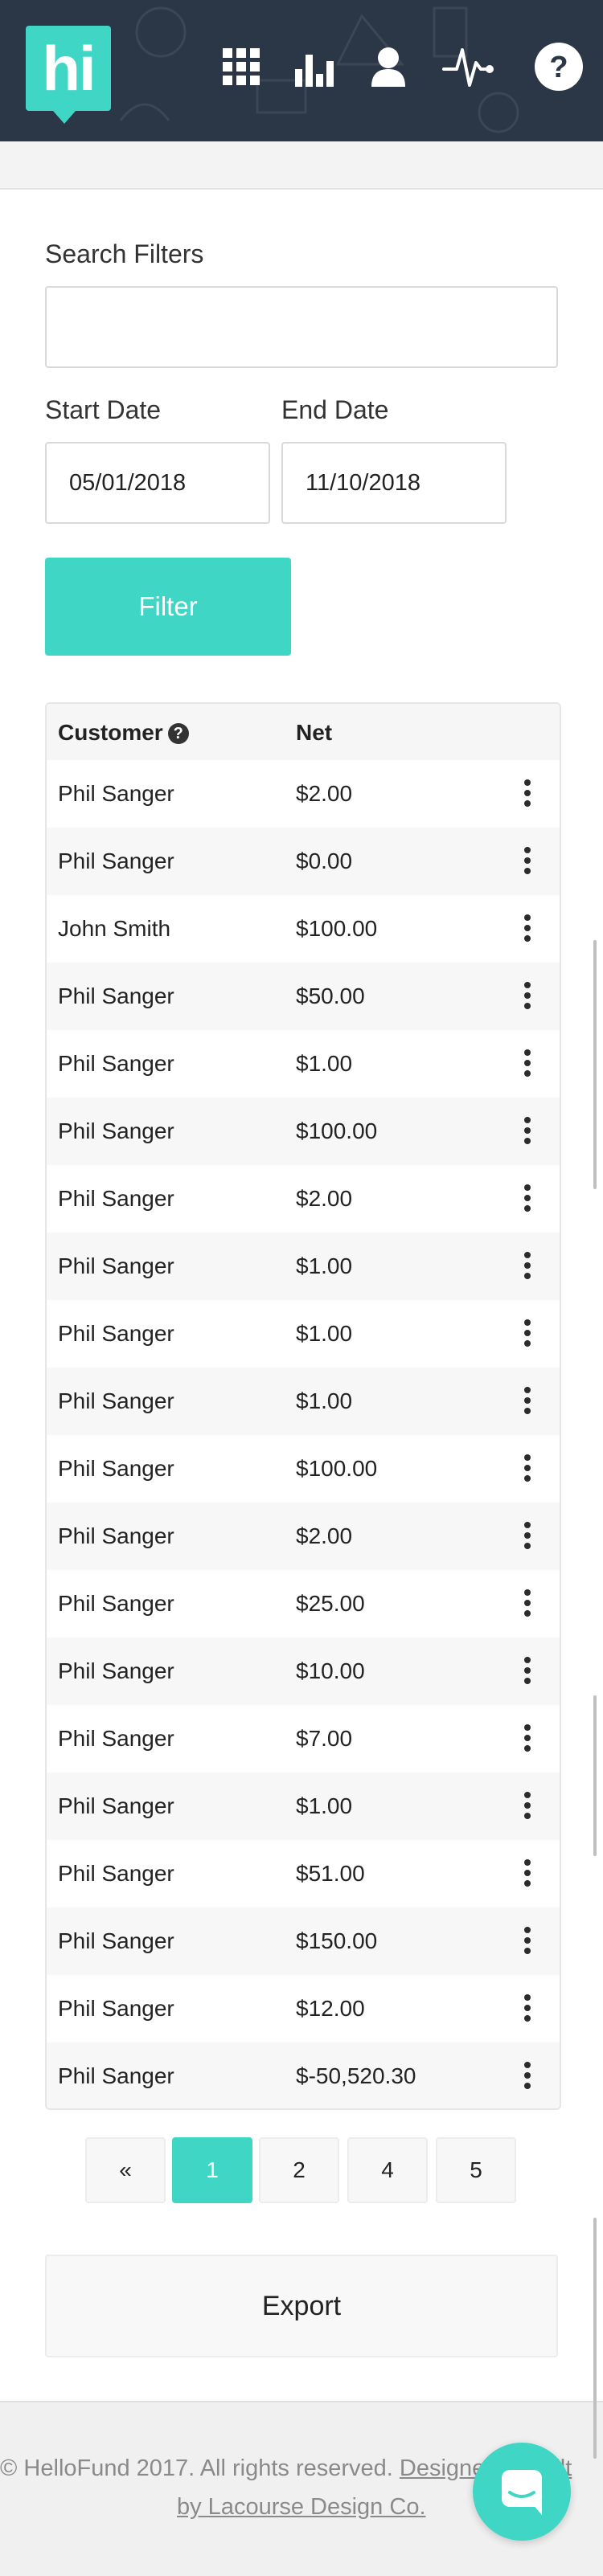 The image size is (603, 2576). What do you see at coordinates (69, 69) in the screenshot?
I see `logo-text: hi` at bounding box center [69, 69].